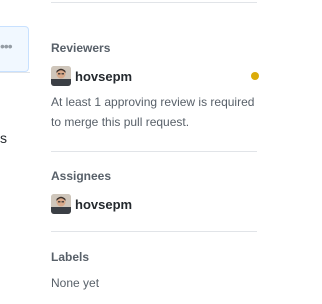 Image resolution: width=322 pixels, height=304 pixels. What do you see at coordinates (103, 76) in the screenshot?
I see `reviewer-login: hovsepm` at bounding box center [103, 76].